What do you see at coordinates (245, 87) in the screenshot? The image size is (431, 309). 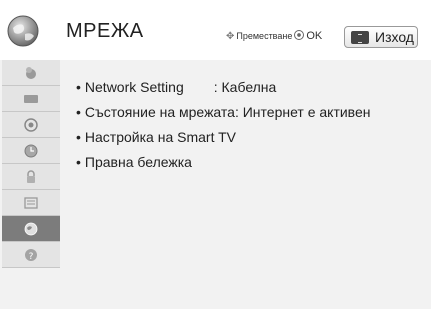 I see `network-setting-value: : Кабелна` at bounding box center [245, 87].